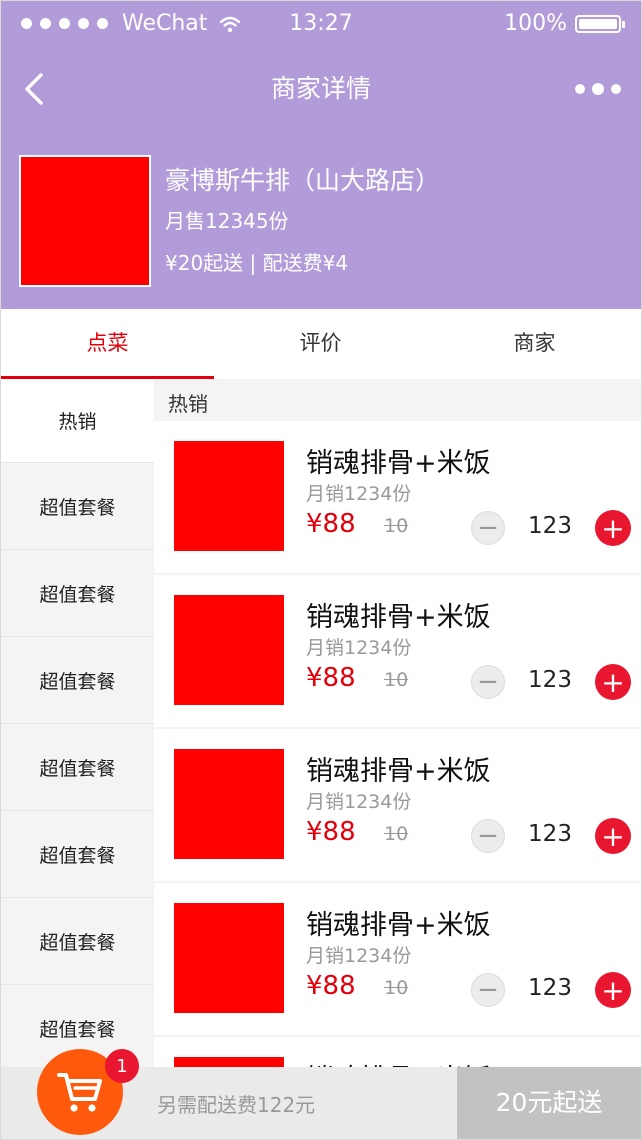 This screenshot has height=1140, width=642. What do you see at coordinates (79, 1092) in the screenshot?
I see `cart-icon` at bounding box center [79, 1092].